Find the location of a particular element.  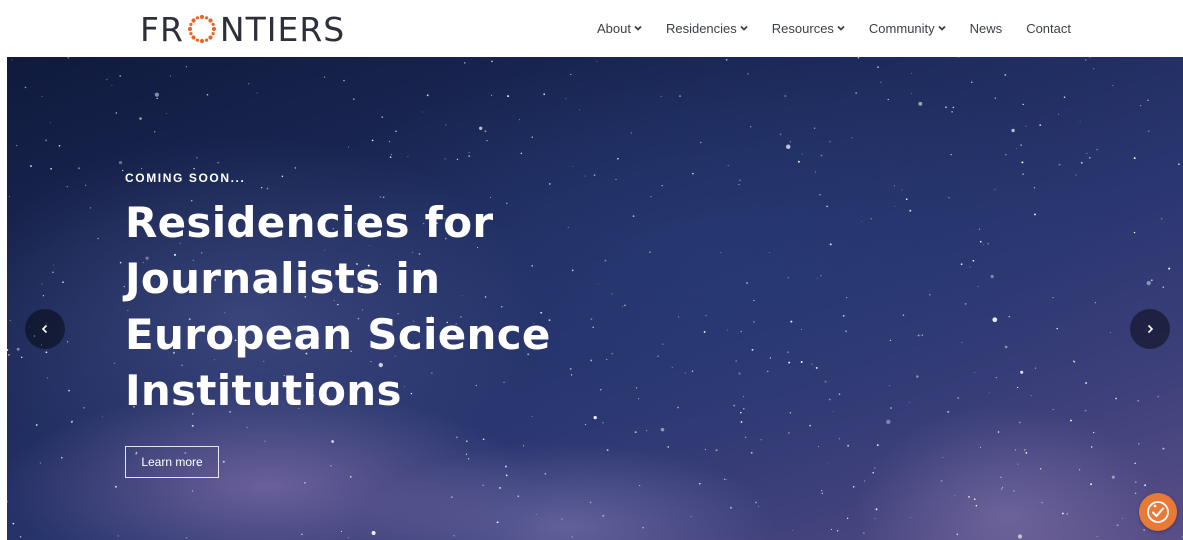

nav-item-label: Residencies is located at coordinates (701, 28).